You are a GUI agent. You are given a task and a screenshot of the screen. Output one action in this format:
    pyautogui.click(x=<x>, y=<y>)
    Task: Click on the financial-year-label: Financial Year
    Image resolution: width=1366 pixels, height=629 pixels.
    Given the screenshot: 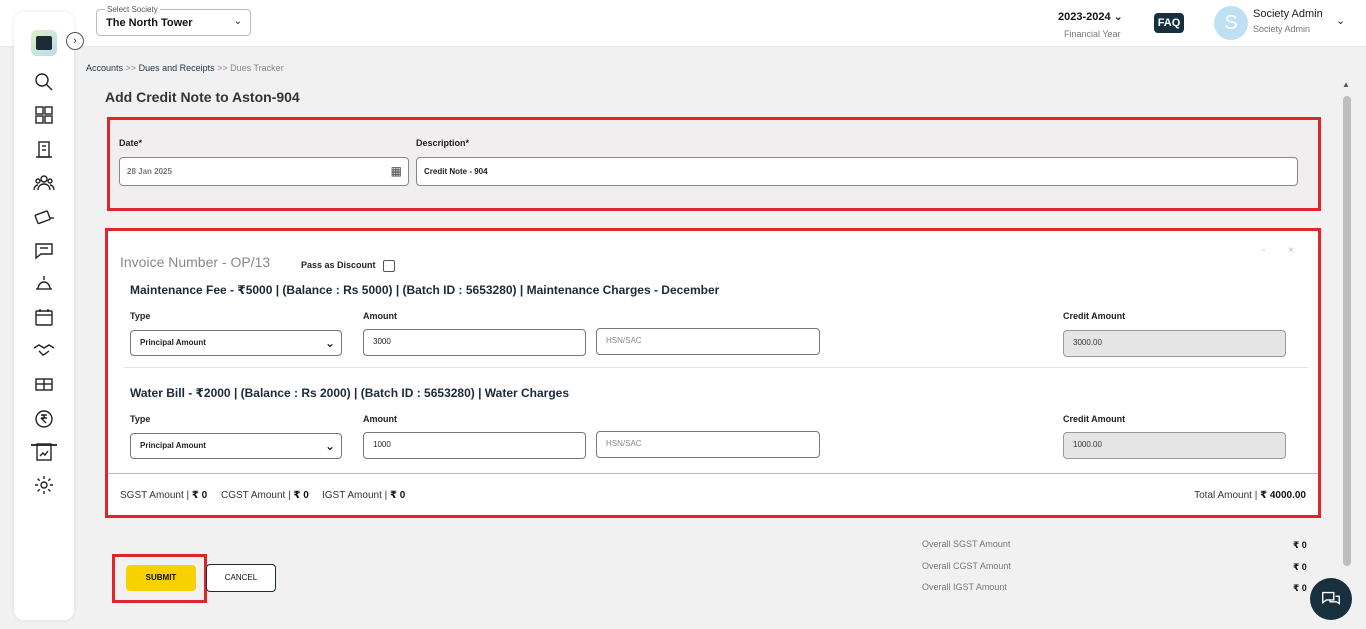 What is the action you would take?
    pyautogui.click(x=1092, y=34)
    